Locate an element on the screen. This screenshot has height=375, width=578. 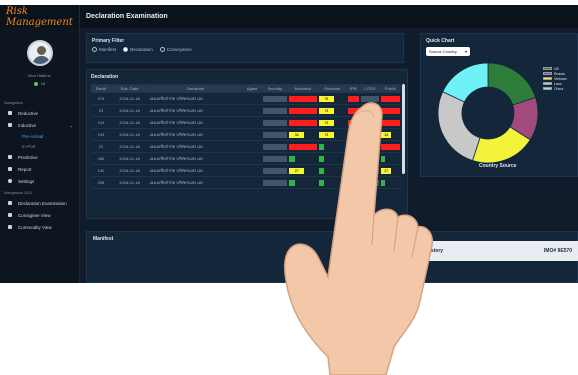
column-header: Agent is located at coordinates (252, 88).